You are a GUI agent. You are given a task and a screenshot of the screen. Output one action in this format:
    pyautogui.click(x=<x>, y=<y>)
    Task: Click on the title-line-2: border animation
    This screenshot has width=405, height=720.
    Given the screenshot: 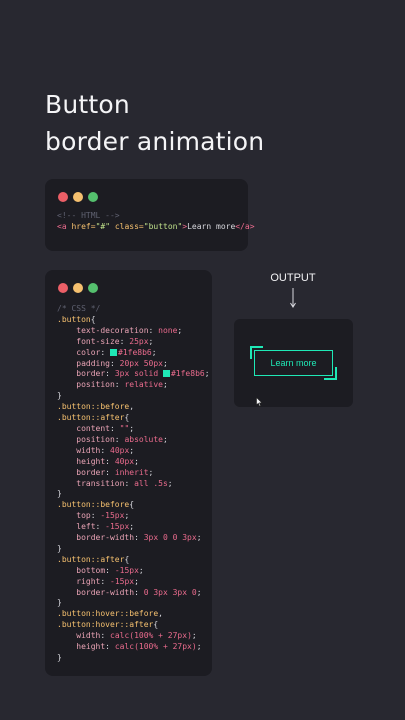 What is the action you would take?
    pyautogui.click(x=155, y=141)
    